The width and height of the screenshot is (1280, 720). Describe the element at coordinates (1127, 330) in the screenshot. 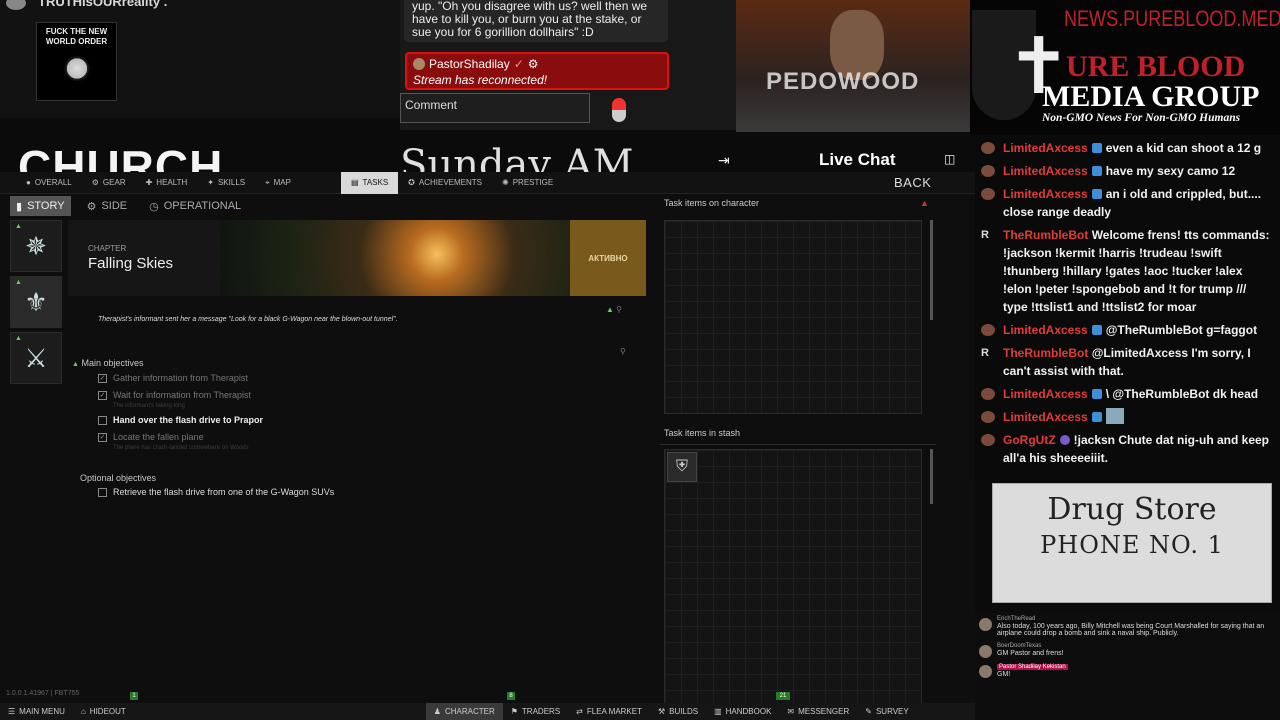

I see `chat-message: LimitedAxcess @TheRumbleBot g=faggot` at that location.